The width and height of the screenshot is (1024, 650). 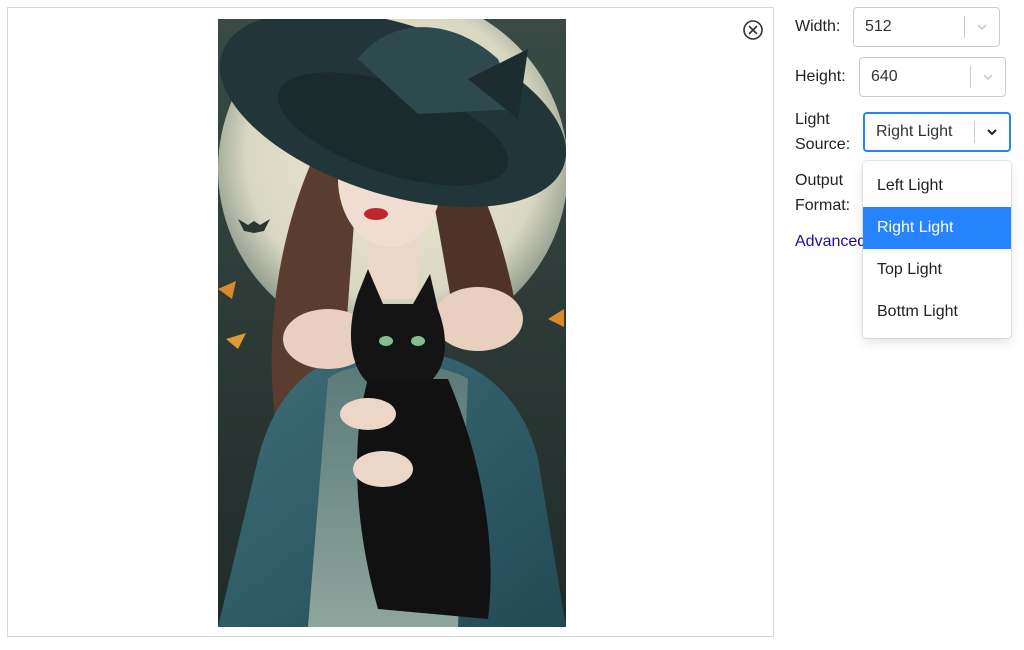 I want to click on light-source-label-line1: Light, so click(x=812, y=119).